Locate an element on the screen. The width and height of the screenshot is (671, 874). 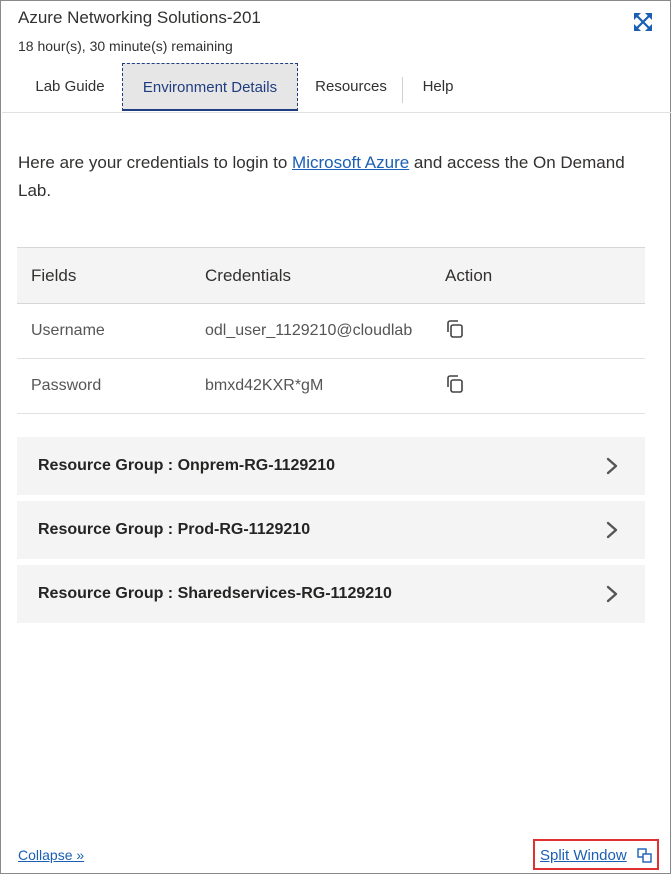
tab-divider-line is located at coordinates (336, 112).